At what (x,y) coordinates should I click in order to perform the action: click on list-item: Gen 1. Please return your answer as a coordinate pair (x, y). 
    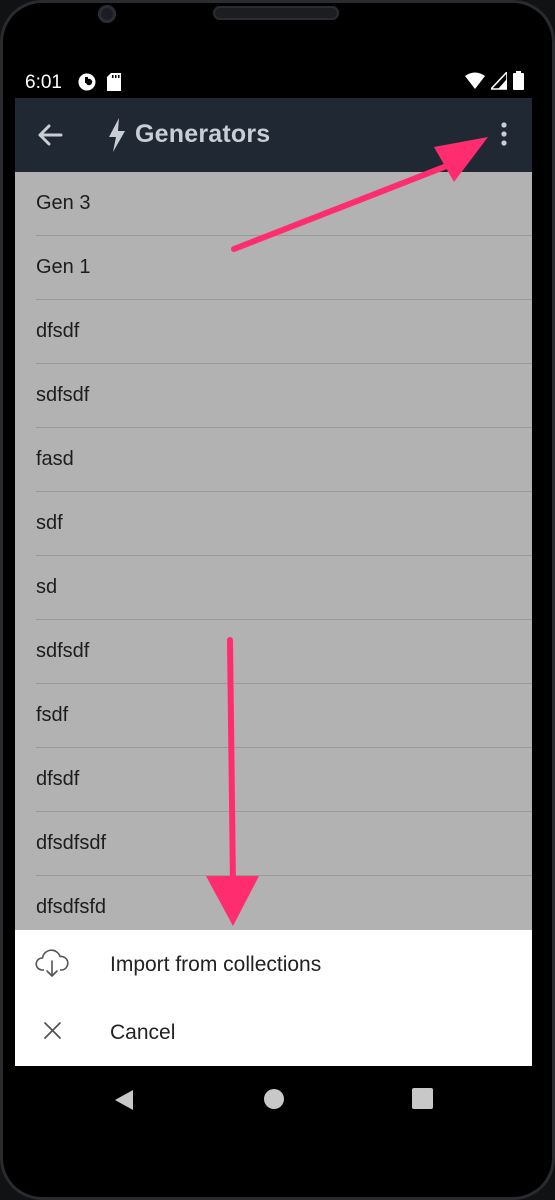
    Looking at the image, I should click on (284, 268).